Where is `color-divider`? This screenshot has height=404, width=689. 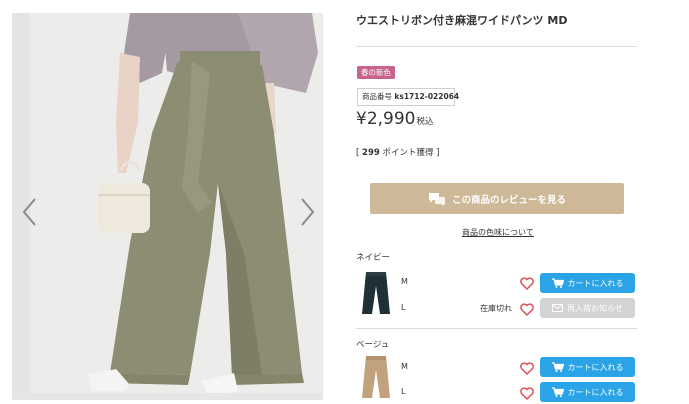 color-divider is located at coordinates (496, 328).